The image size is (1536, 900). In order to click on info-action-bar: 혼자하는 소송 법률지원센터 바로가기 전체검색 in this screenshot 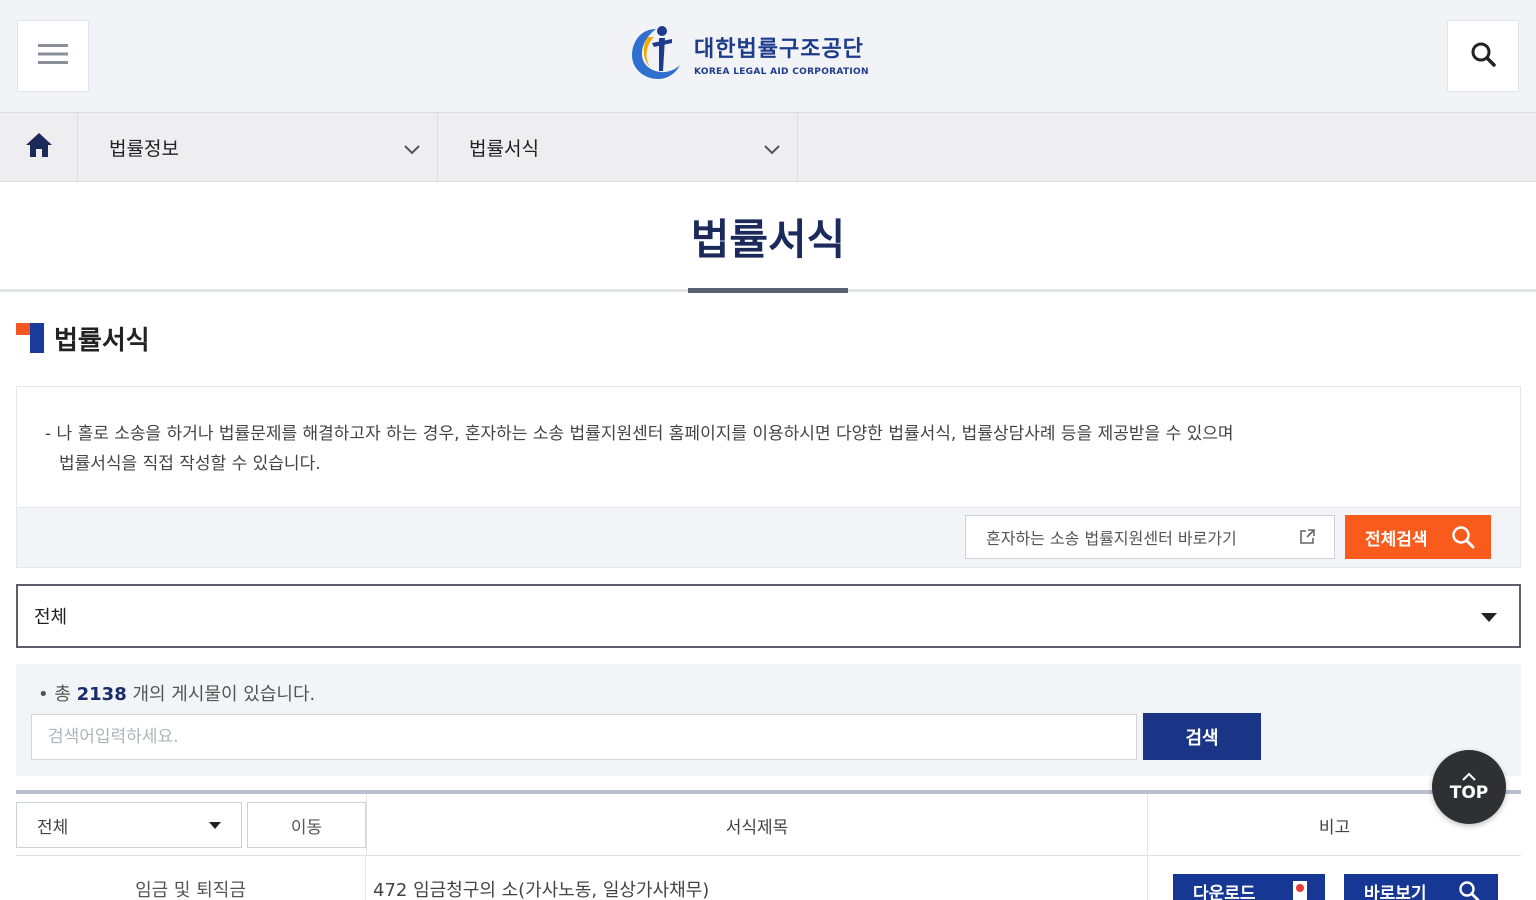, I will do `click(768, 537)`.